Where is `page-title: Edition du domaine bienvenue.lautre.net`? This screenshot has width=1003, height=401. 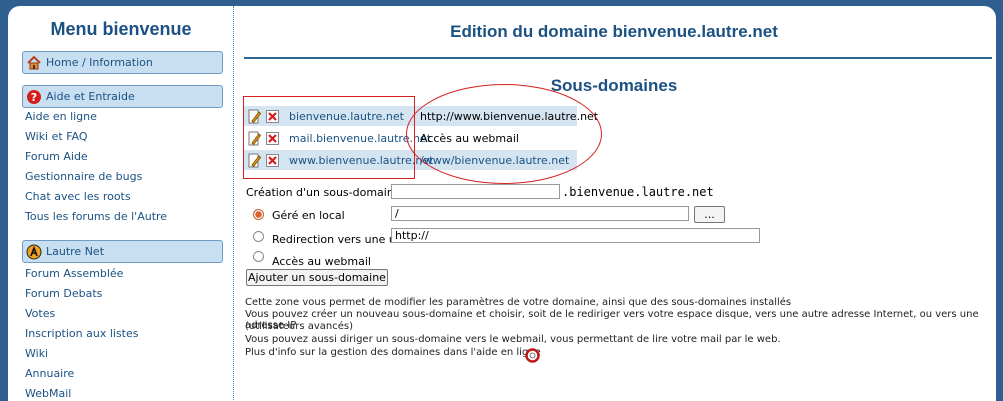
page-title: Edition du domaine bienvenue.lautre.net is located at coordinates (614, 31).